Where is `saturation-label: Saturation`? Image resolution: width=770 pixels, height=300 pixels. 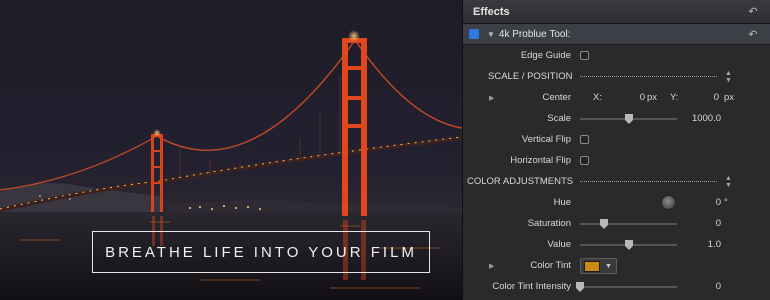
saturation-label: Saturation is located at coordinates (549, 223).